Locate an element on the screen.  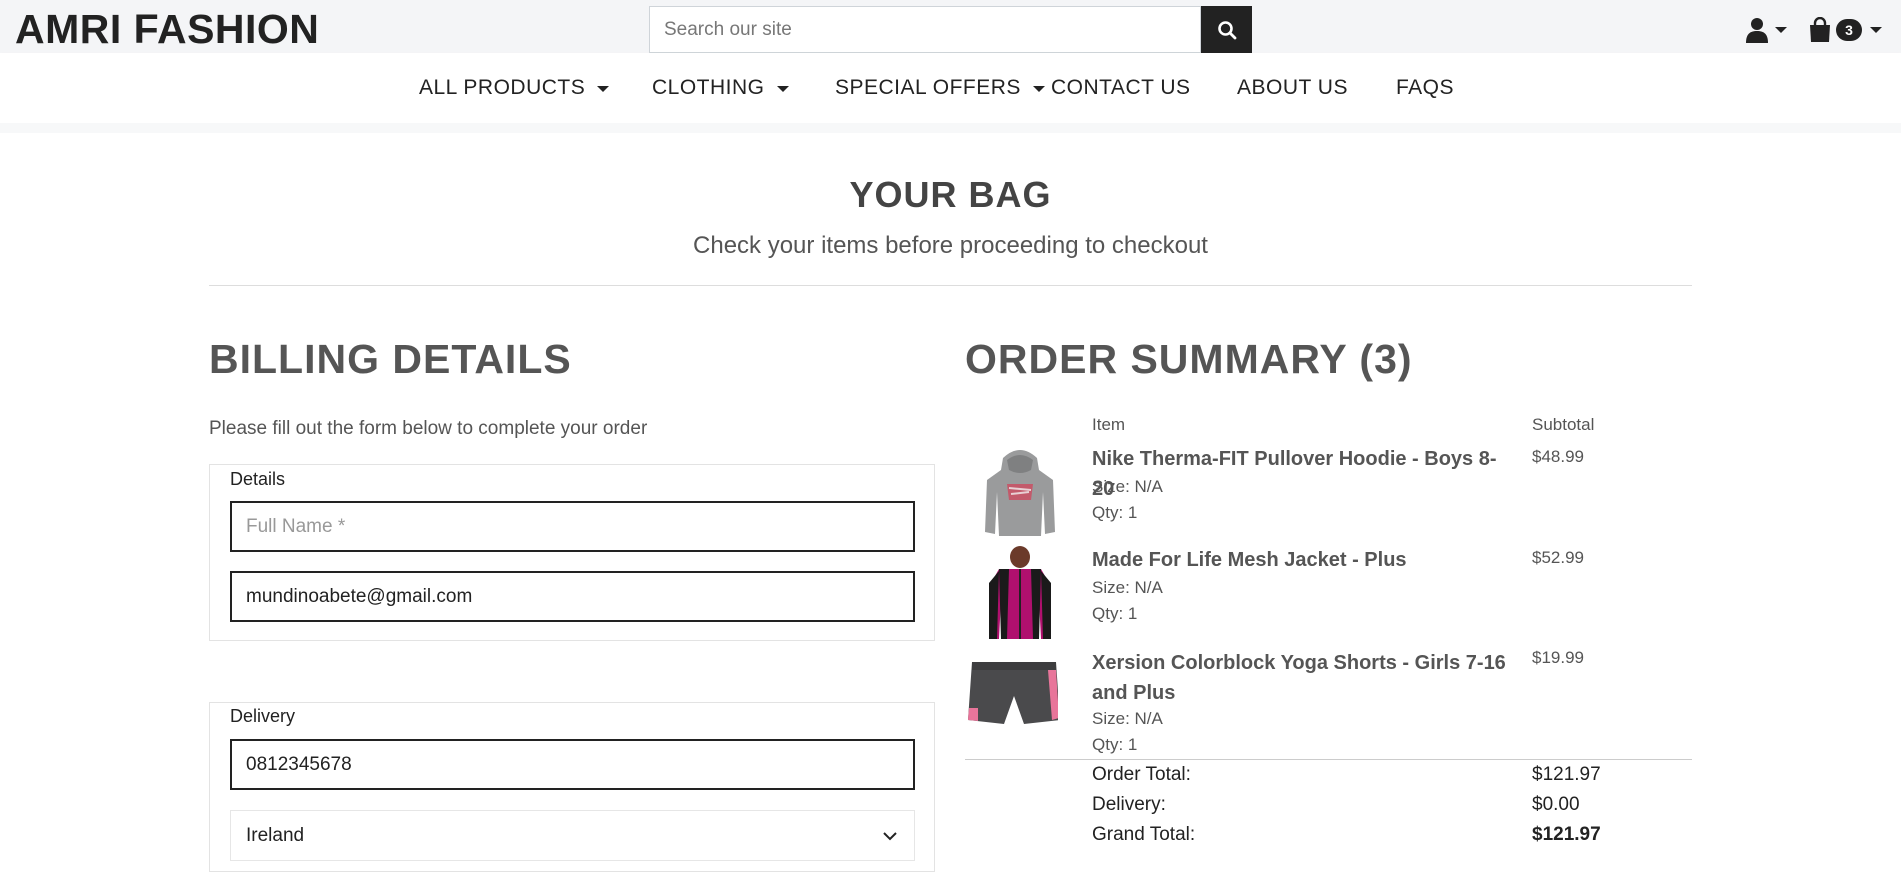
search-button is located at coordinates (1226, 29).